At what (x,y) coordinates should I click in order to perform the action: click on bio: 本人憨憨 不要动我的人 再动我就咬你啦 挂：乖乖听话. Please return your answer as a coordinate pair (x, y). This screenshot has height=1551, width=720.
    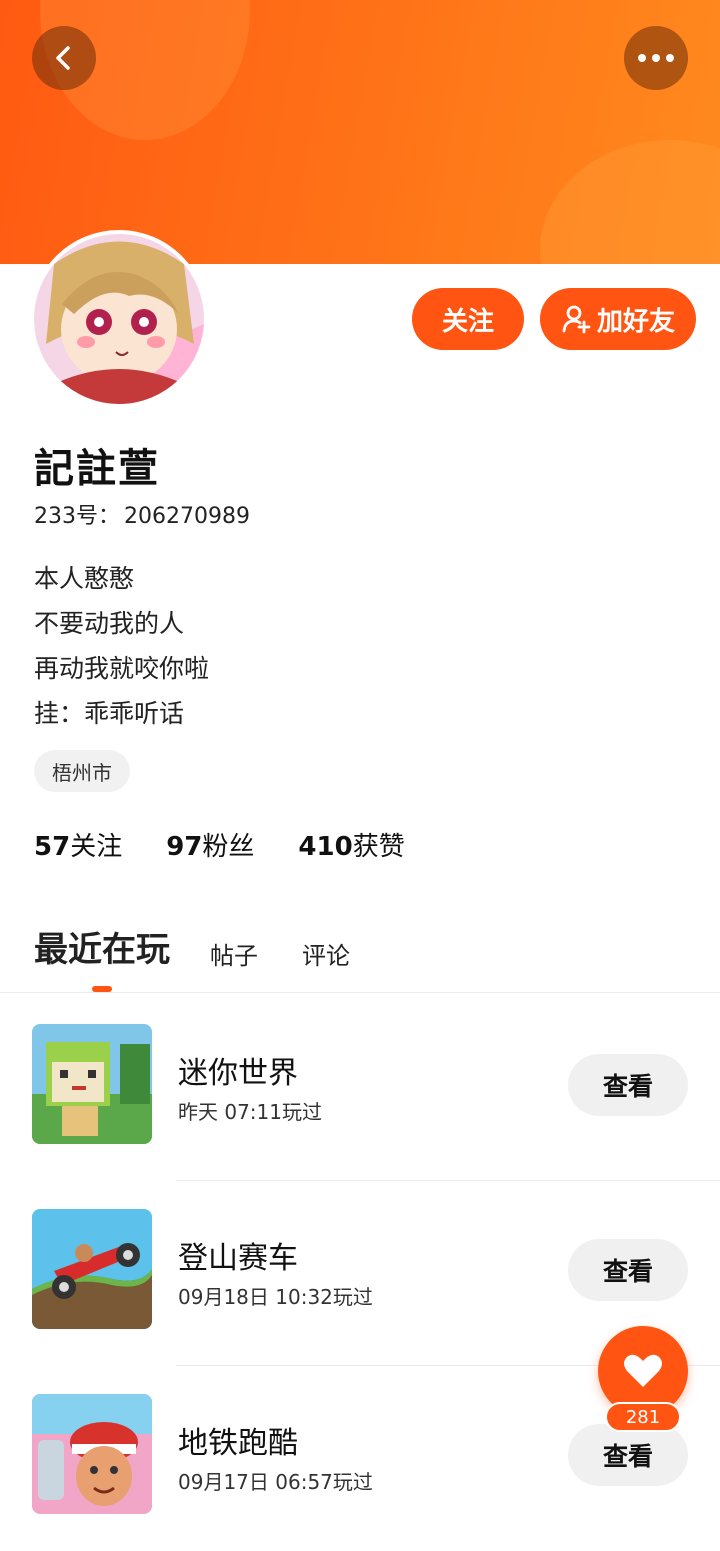
    Looking at the image, I should click on (121, 646).